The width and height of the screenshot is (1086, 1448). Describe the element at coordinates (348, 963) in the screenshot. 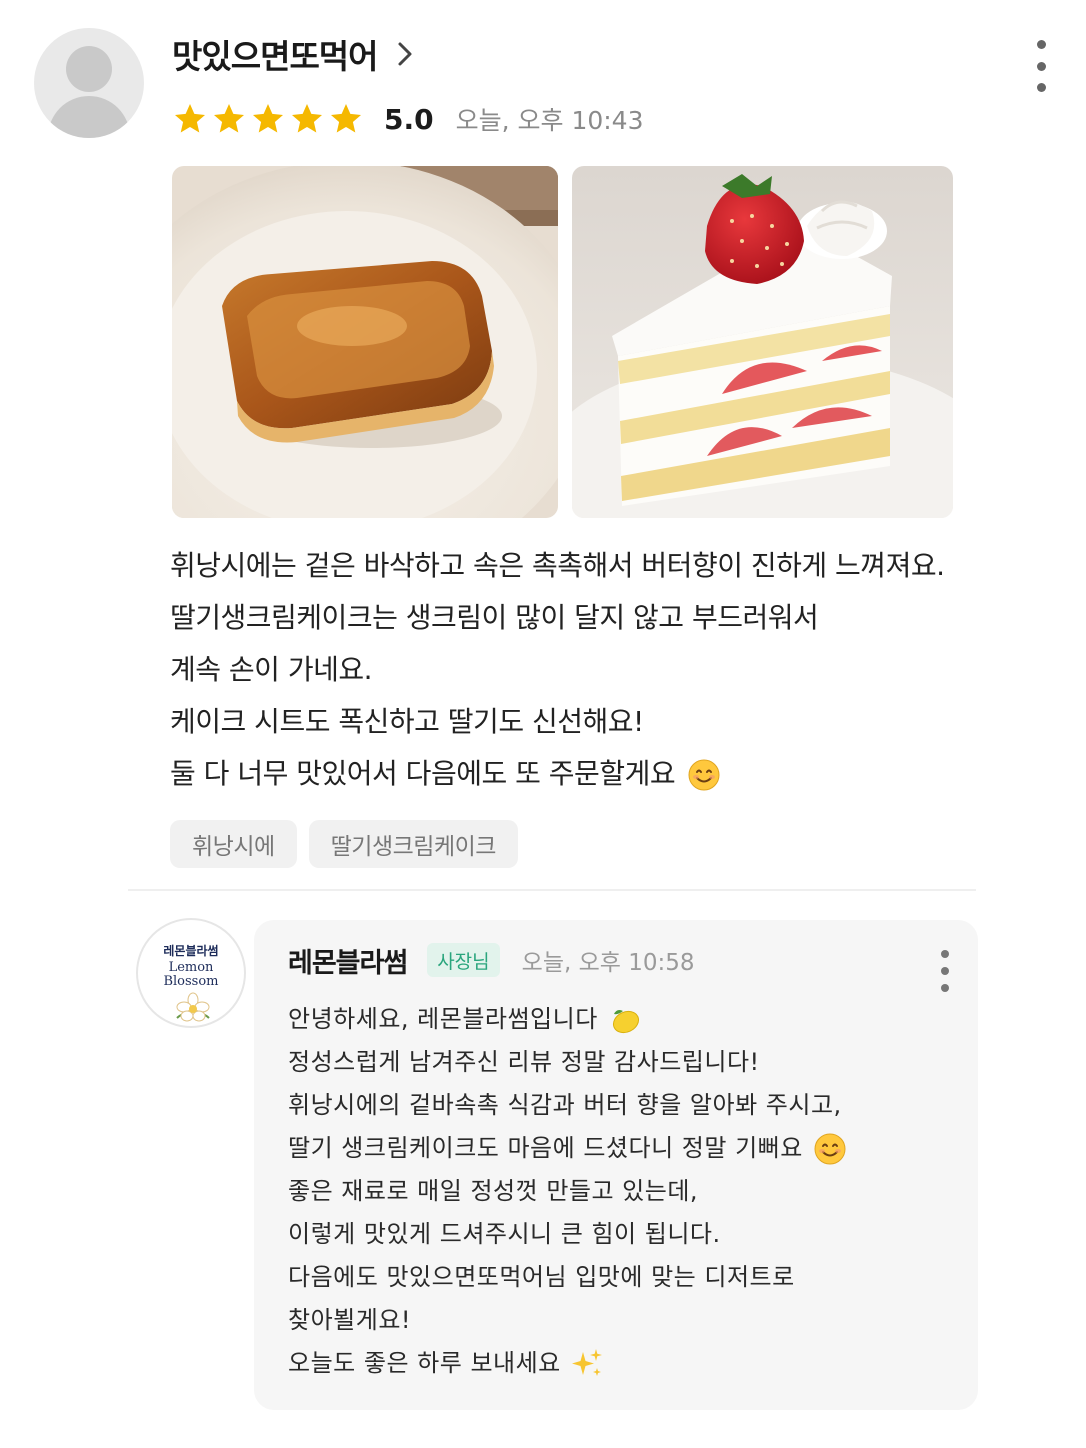

I see `owner-name: 레몬블라썸` at that location.